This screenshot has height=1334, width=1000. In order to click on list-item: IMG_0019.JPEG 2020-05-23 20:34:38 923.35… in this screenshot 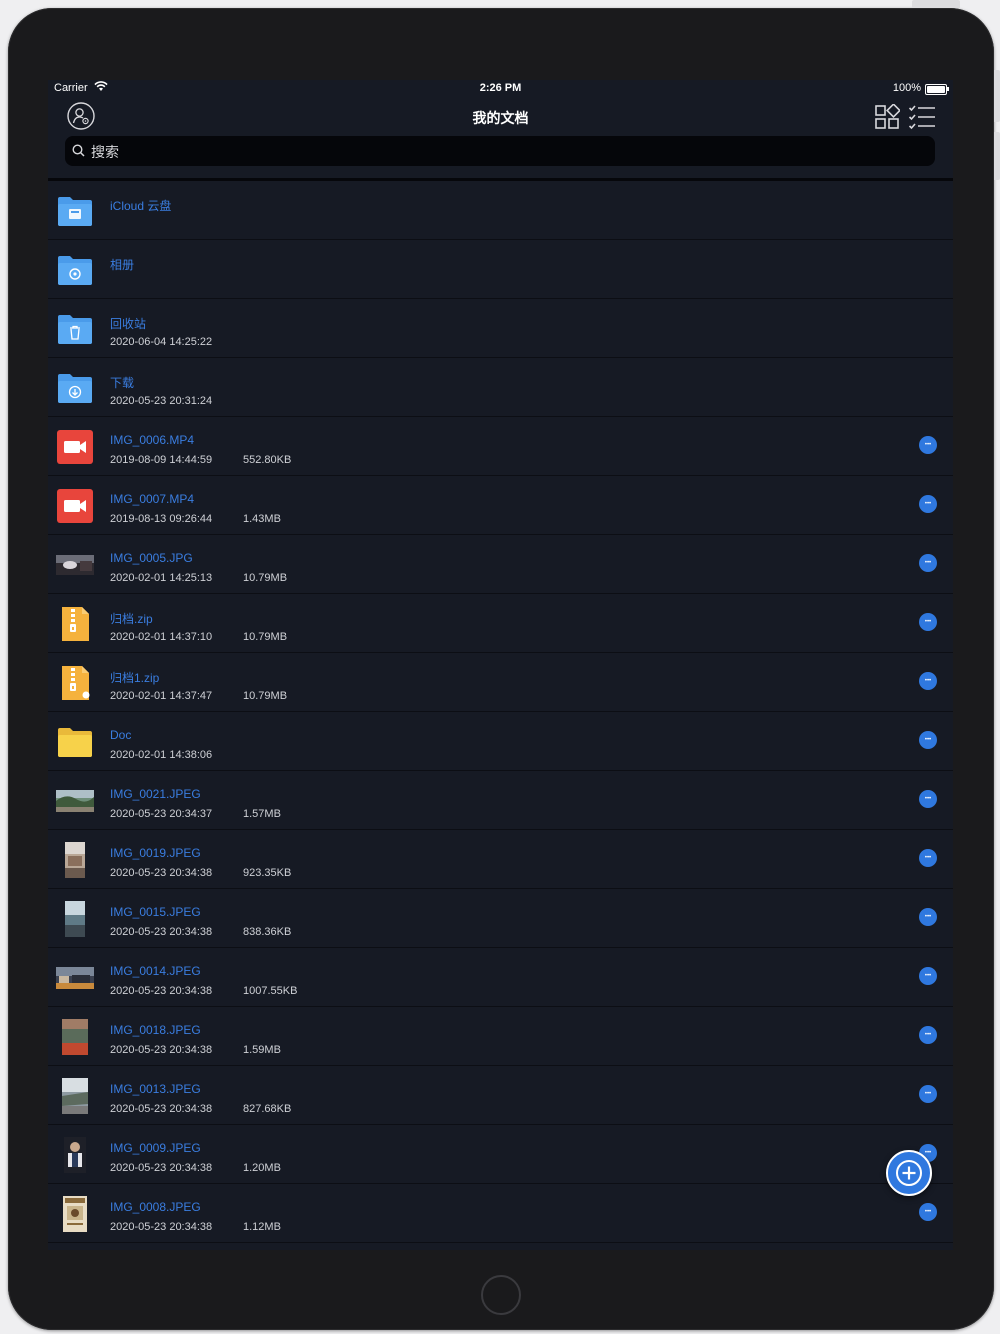, I will do `click(500, 859)`.